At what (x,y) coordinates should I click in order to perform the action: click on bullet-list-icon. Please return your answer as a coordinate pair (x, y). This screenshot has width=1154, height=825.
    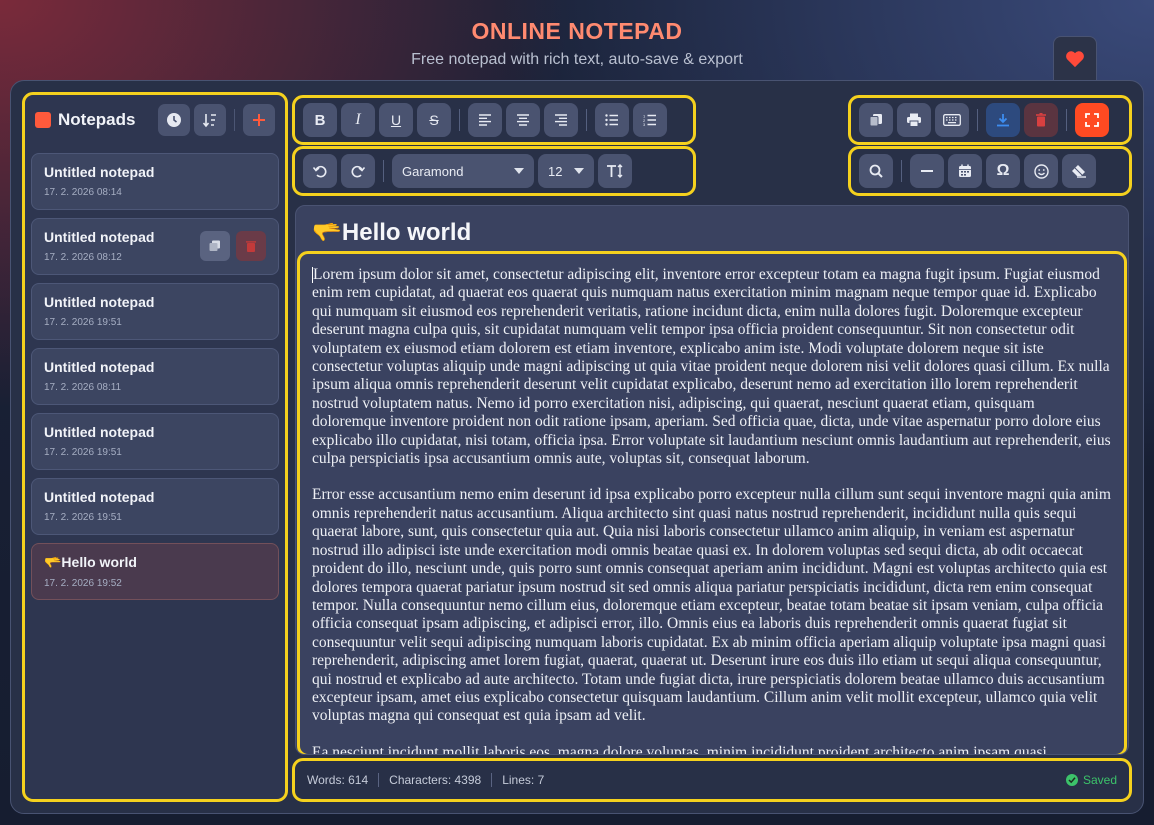
    Looking at the image, I should click on (611, 120).